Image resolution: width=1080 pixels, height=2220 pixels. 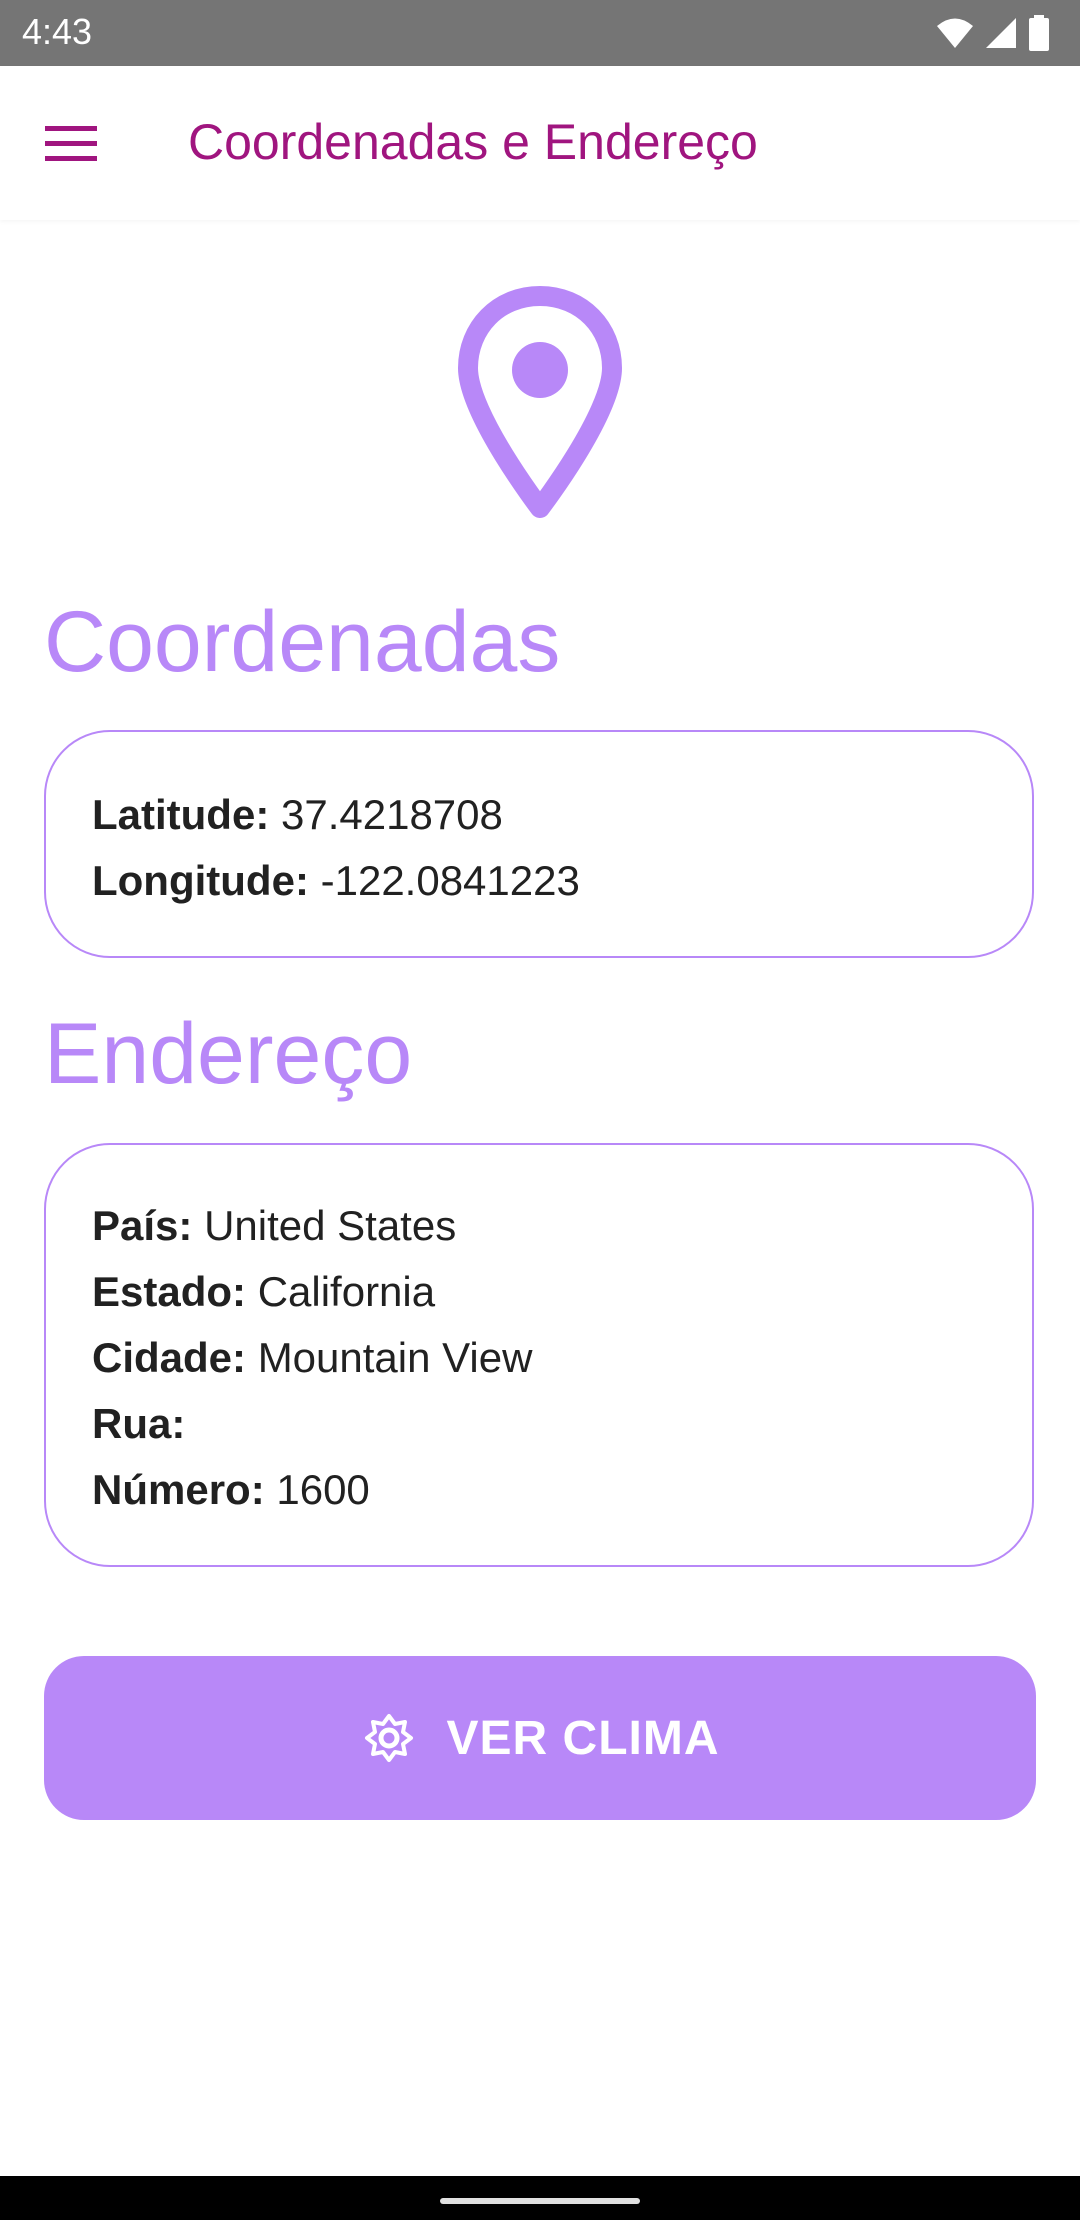 I want to click on state-label: Estado:, so click(x=169, y=1291).